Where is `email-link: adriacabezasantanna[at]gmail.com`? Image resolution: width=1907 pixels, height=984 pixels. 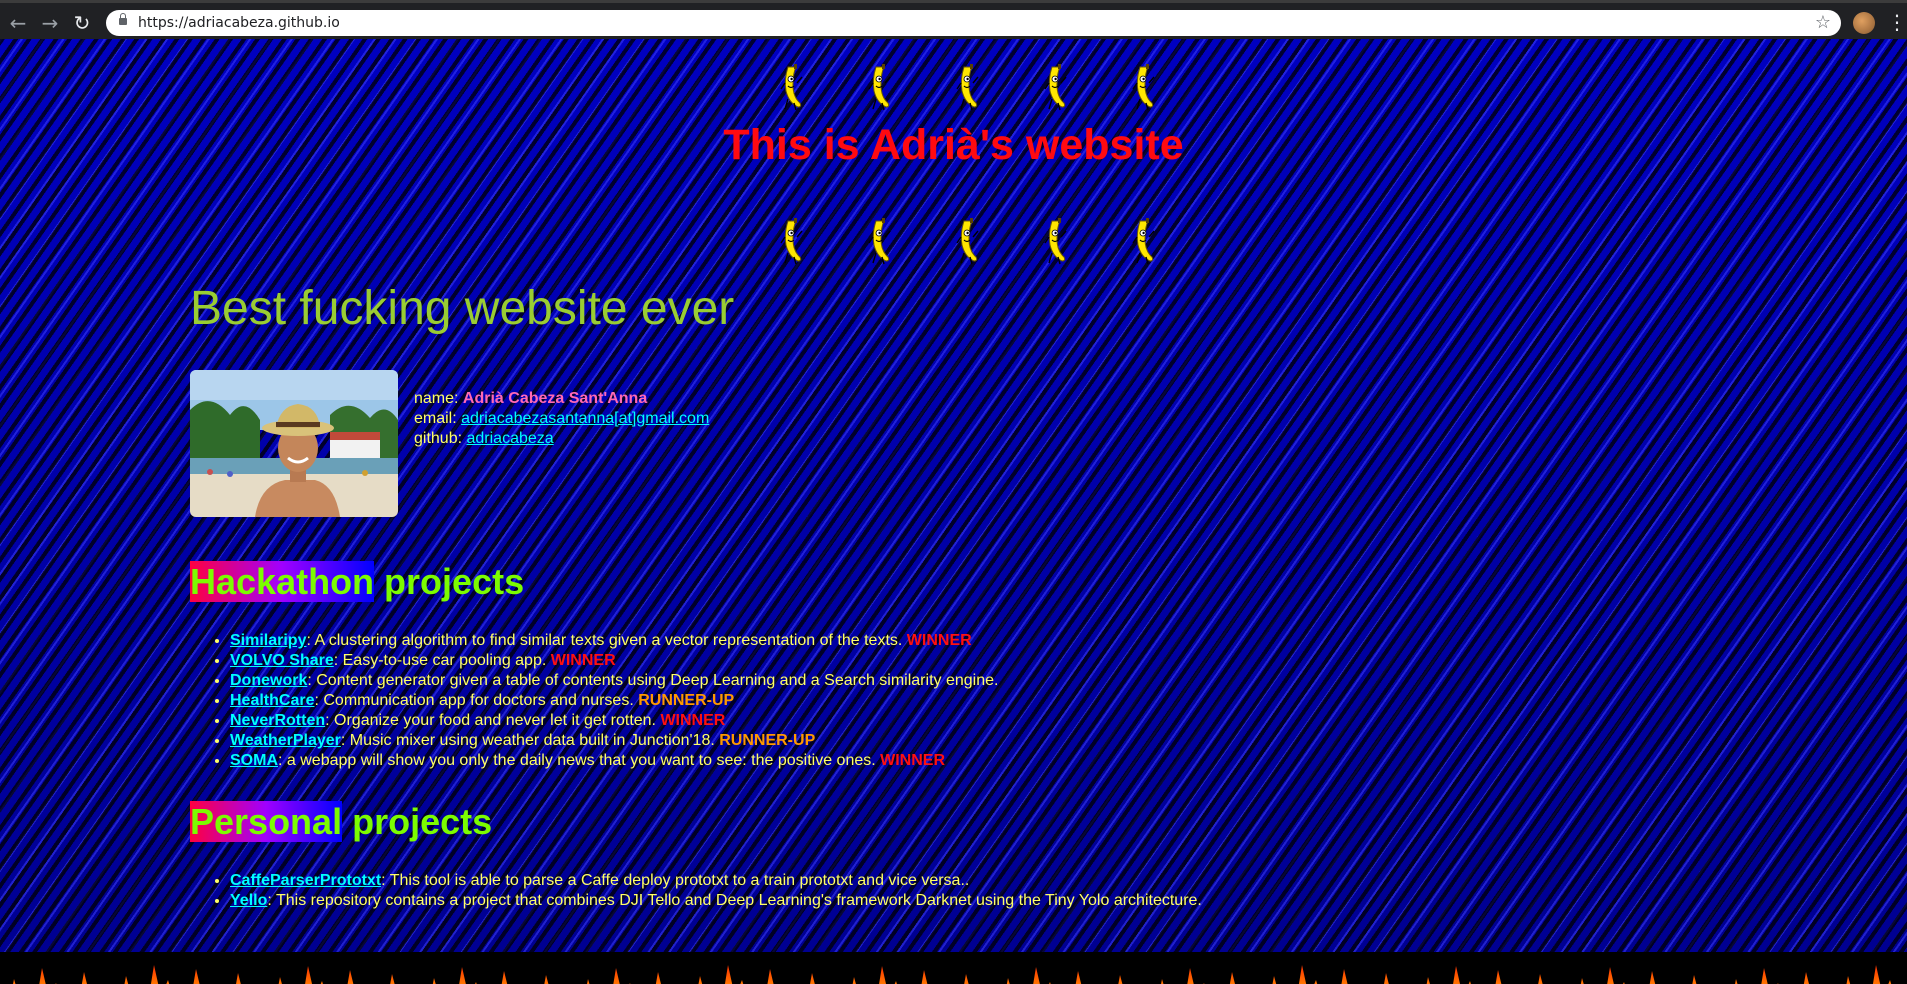 email-link: adriacabezasantanna[at]gmail.com is located at coordinates (585, 418).